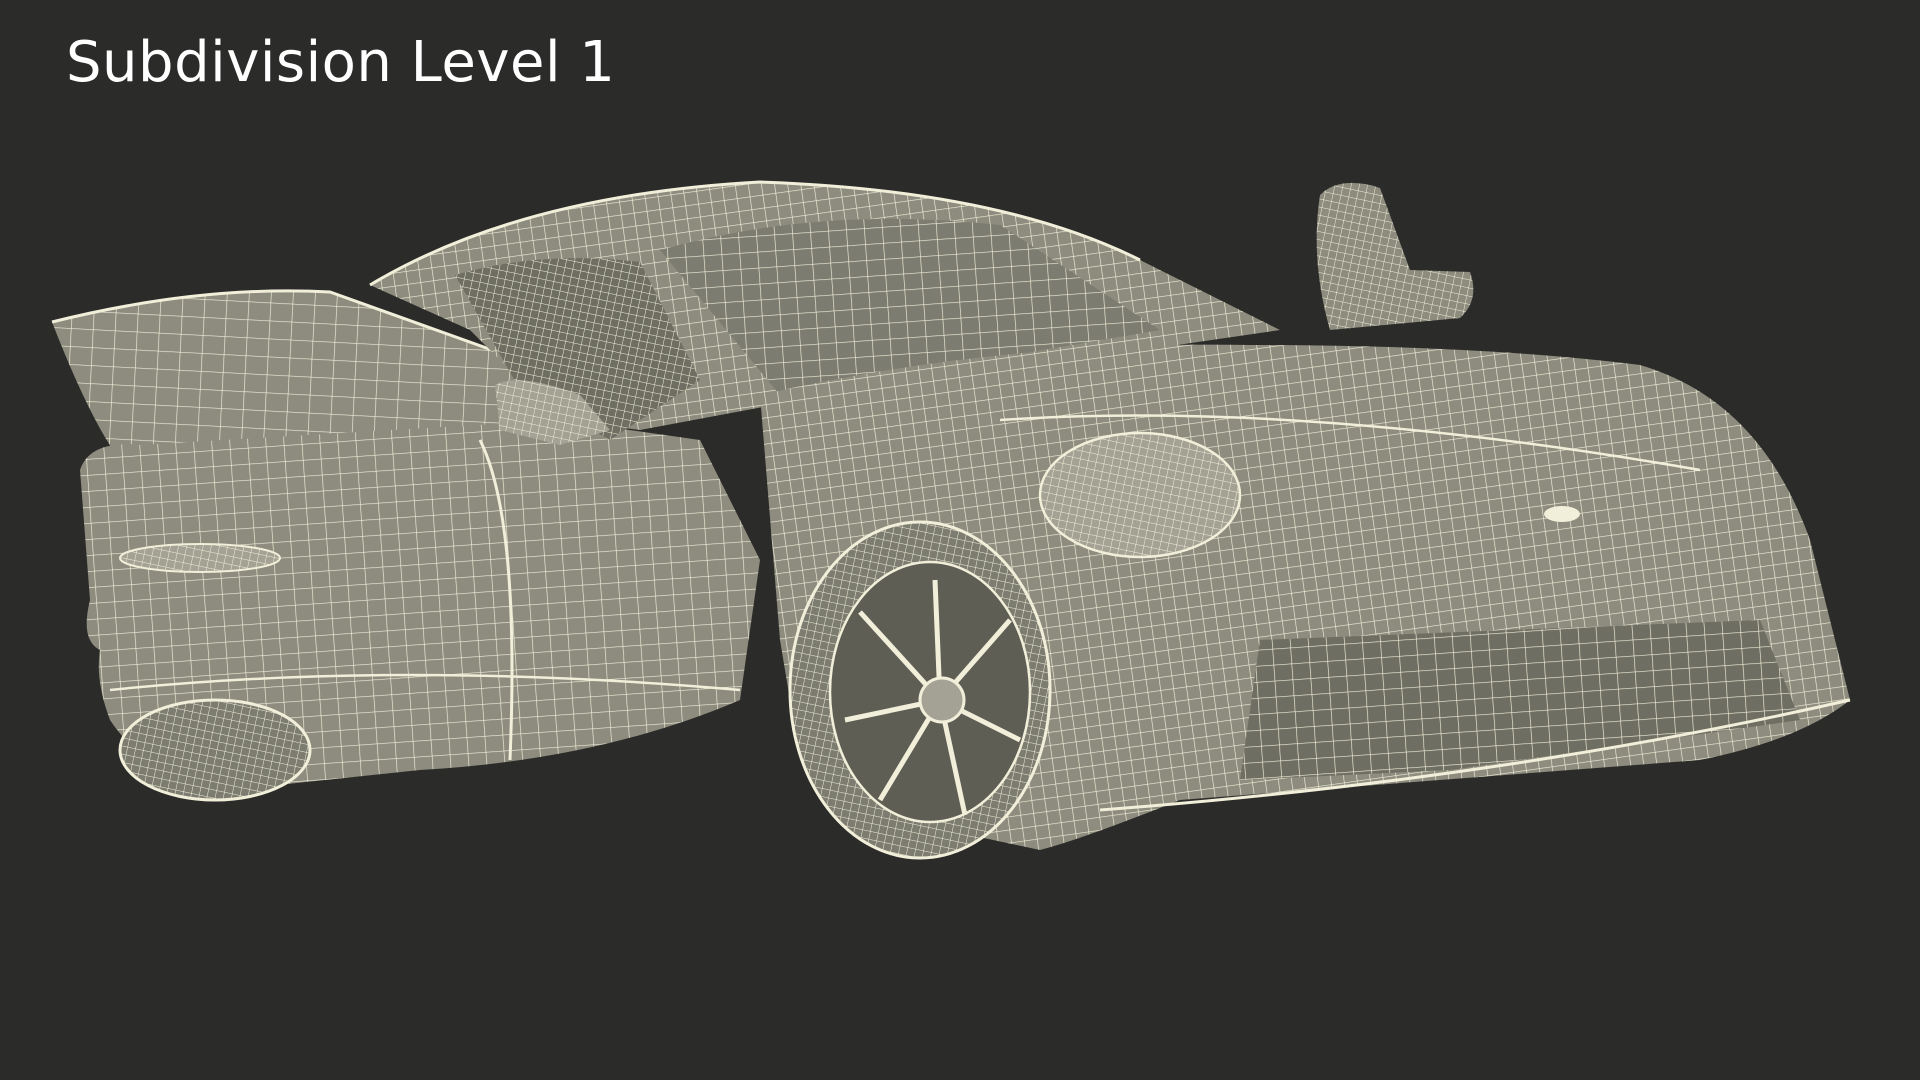  I want to click on subdivision-level-label: Subdivision Level 1, so click(341, 62).